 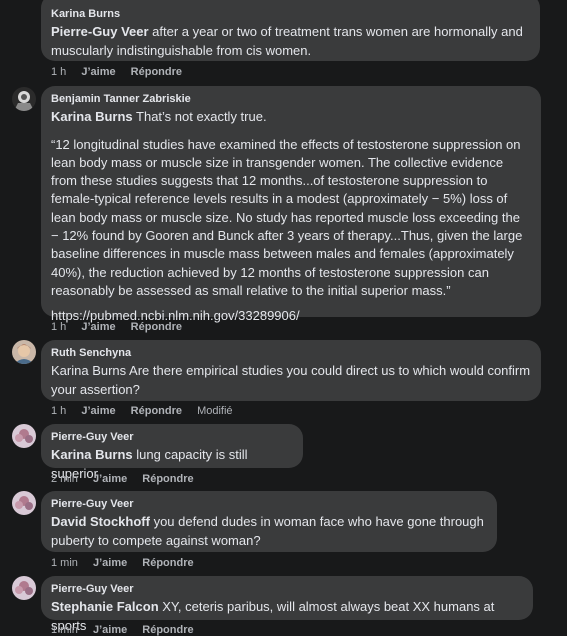 I want to click on comment-author: Ruth Senchyna, so click(x=291, y=353).